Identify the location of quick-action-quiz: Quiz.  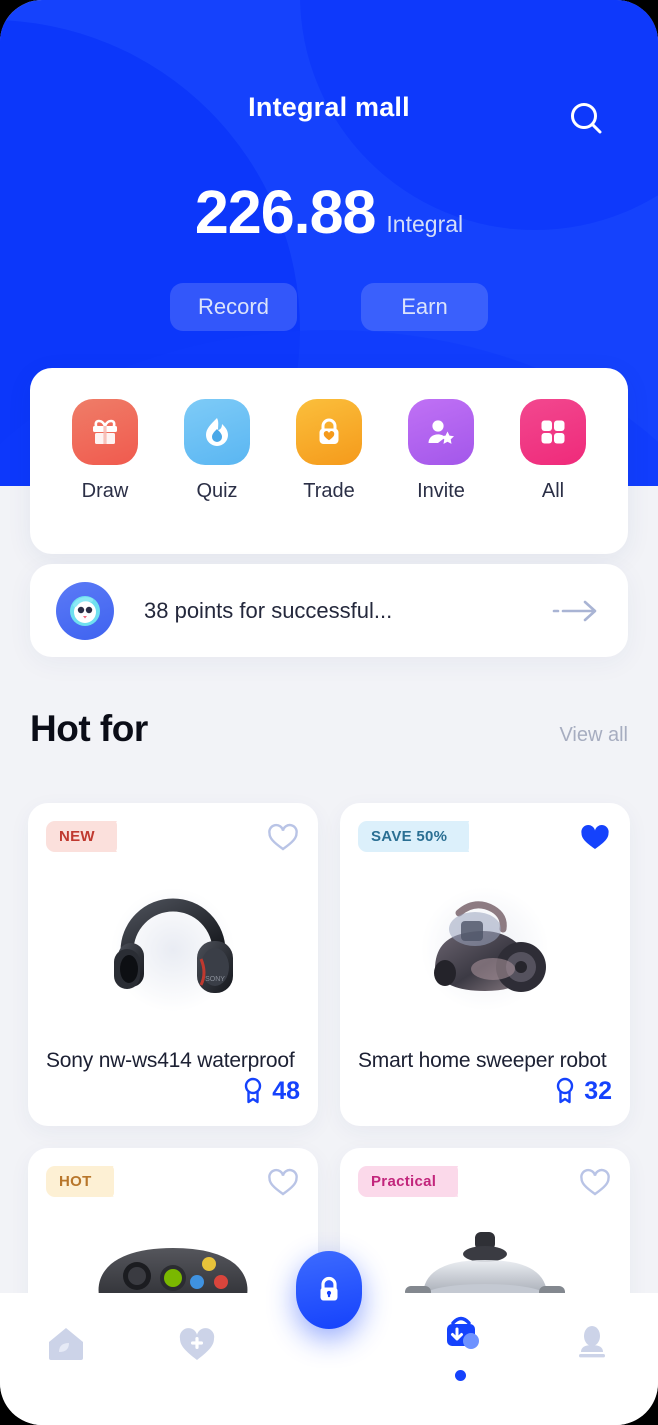
(217, 451).